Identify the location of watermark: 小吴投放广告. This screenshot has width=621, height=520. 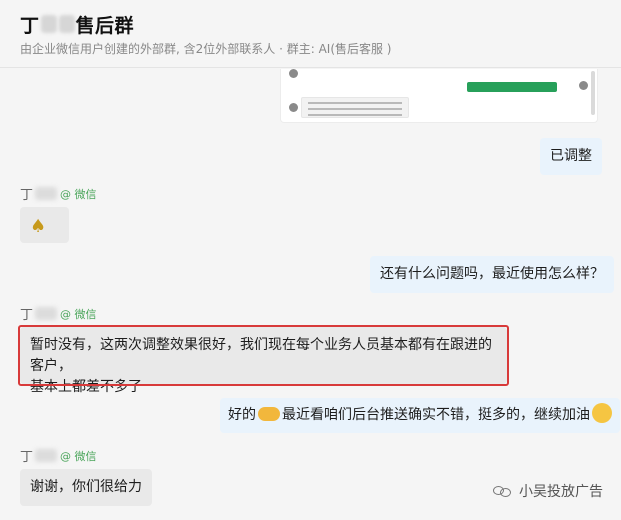
(548, 491).